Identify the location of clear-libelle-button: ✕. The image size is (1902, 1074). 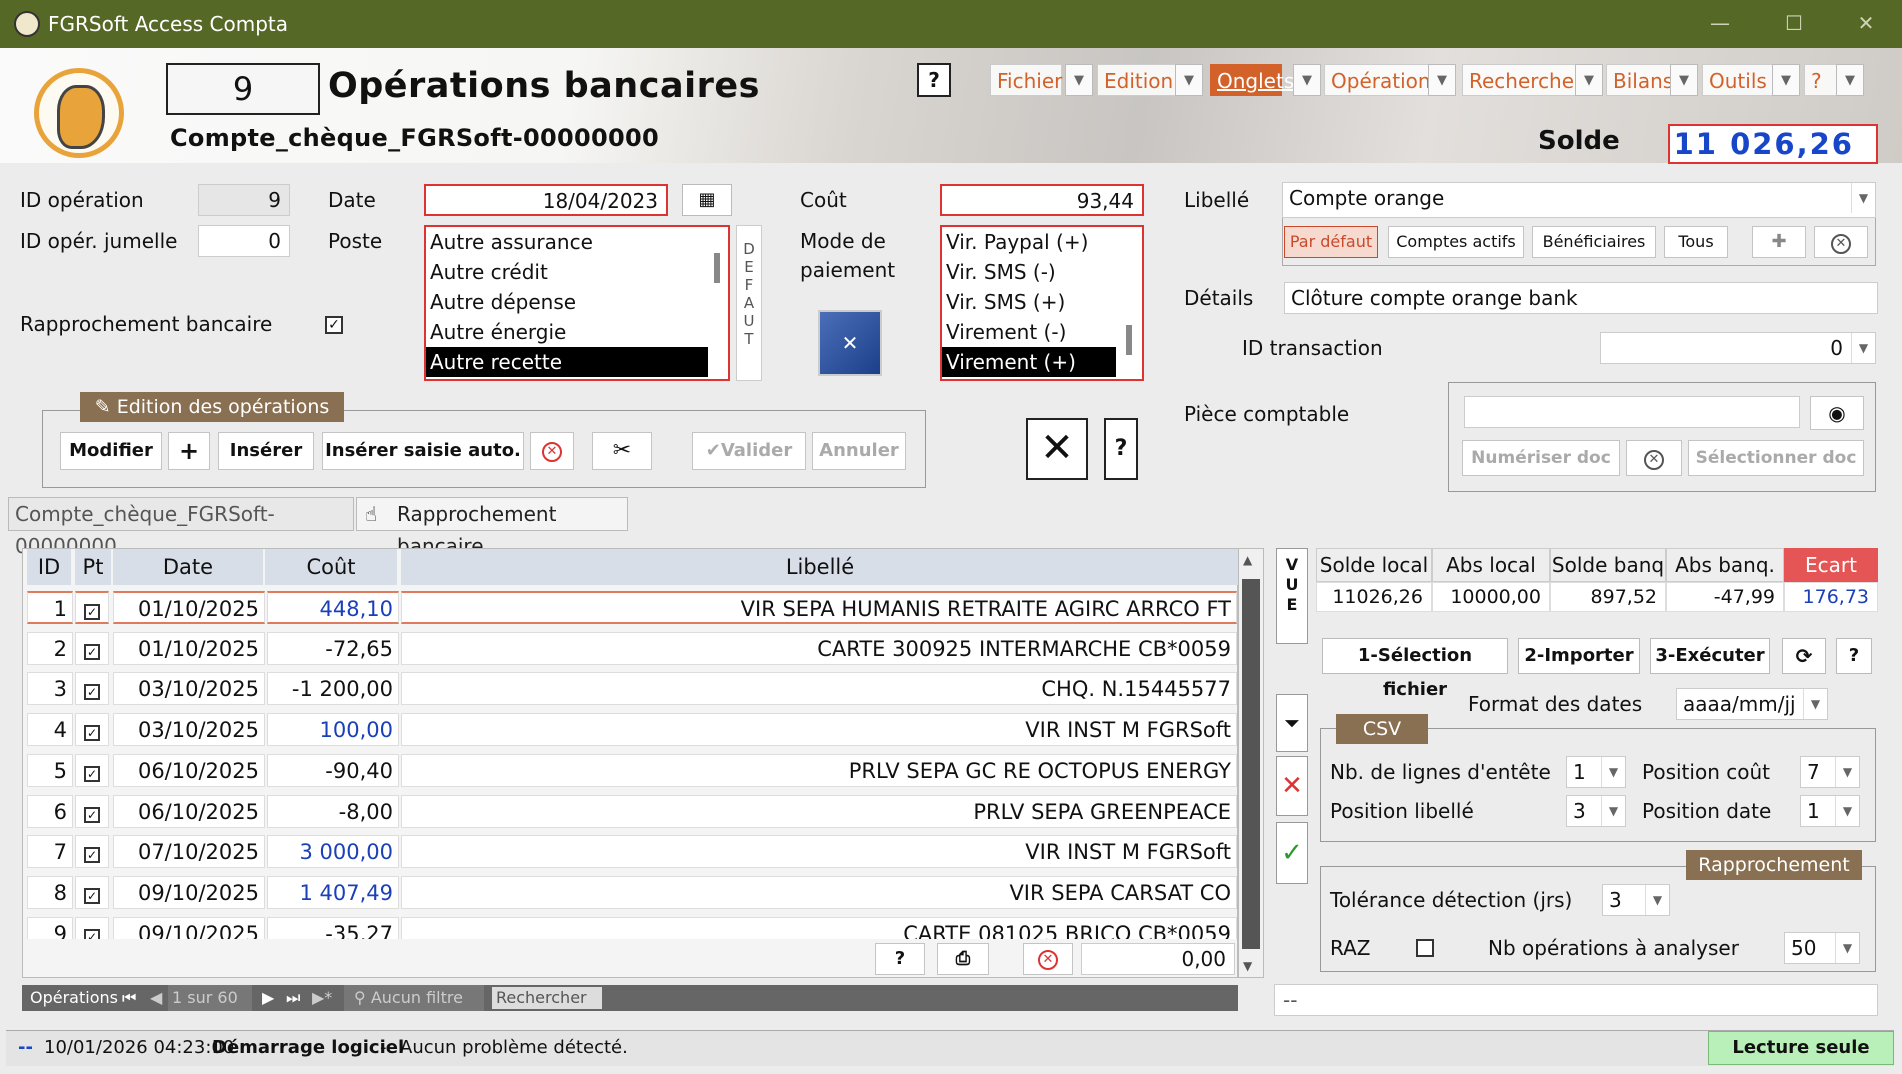
(1841, 242).